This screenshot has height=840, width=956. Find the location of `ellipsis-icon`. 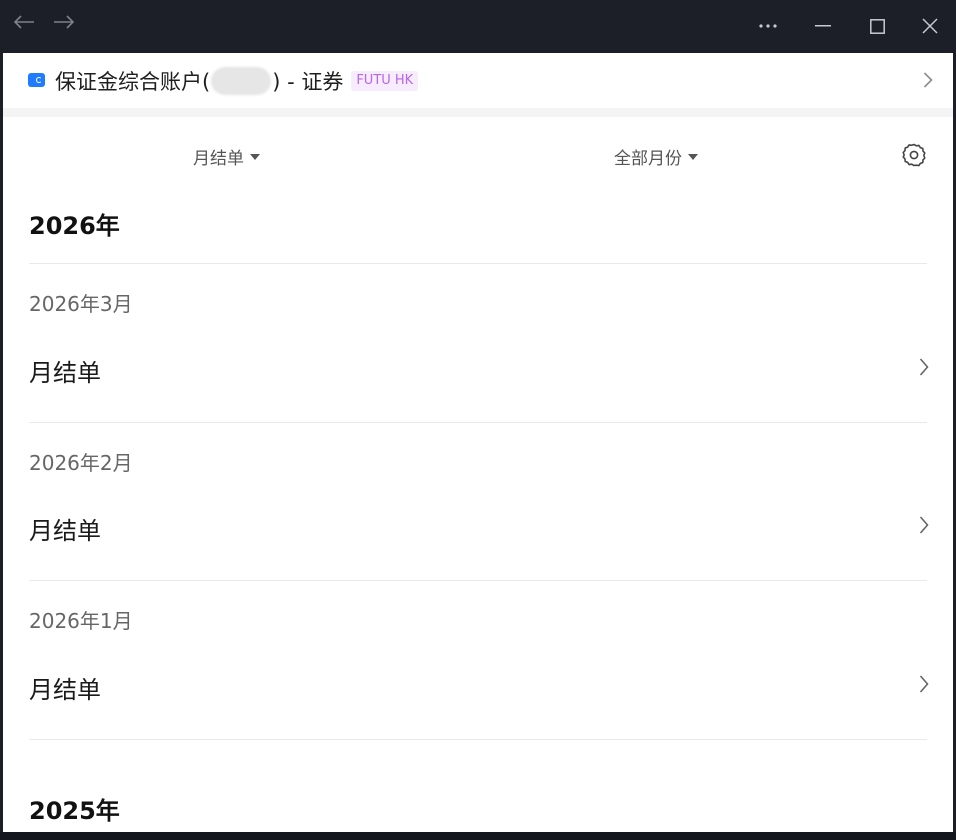

ellipsis-icon is located at coordinates (768, 26).